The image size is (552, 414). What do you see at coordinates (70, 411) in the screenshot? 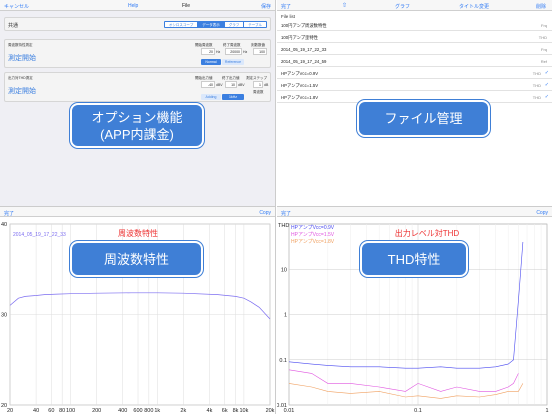
I see `x-tick-label: 100` at bounding box center [70, 411].